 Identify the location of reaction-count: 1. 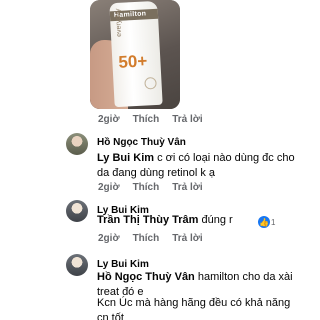
(273, 222).